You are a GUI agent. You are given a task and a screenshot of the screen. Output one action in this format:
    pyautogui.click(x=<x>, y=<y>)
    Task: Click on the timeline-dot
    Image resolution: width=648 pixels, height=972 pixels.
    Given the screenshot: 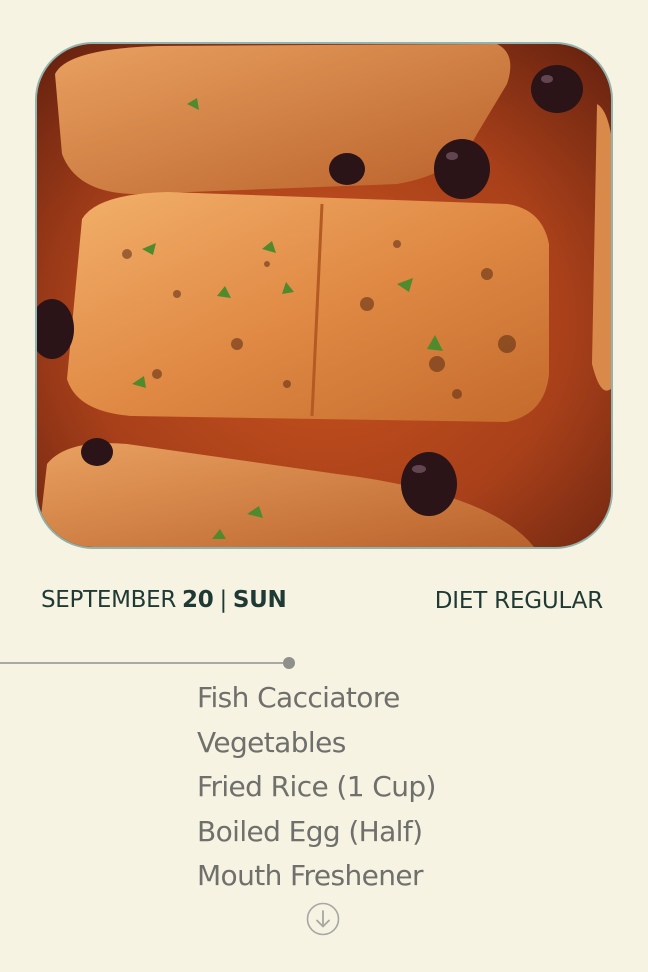 What is the action you would take?
    pyautogui.click(x=289, y=663)
    